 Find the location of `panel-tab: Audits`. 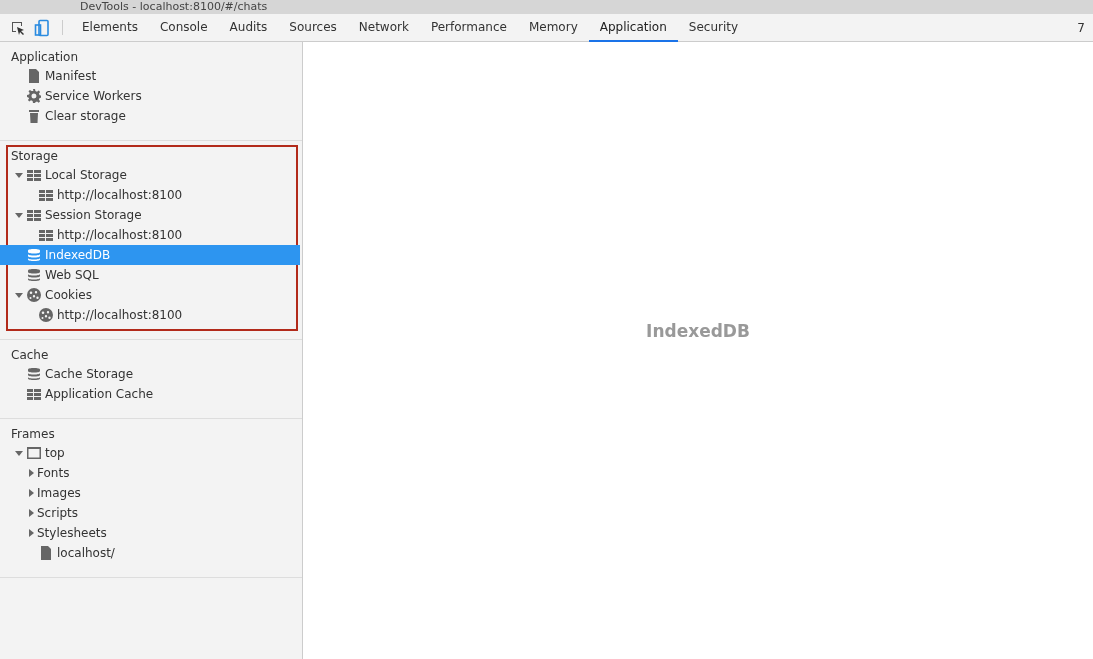

panel-tab: Audits is located at coordinates (248, 28).